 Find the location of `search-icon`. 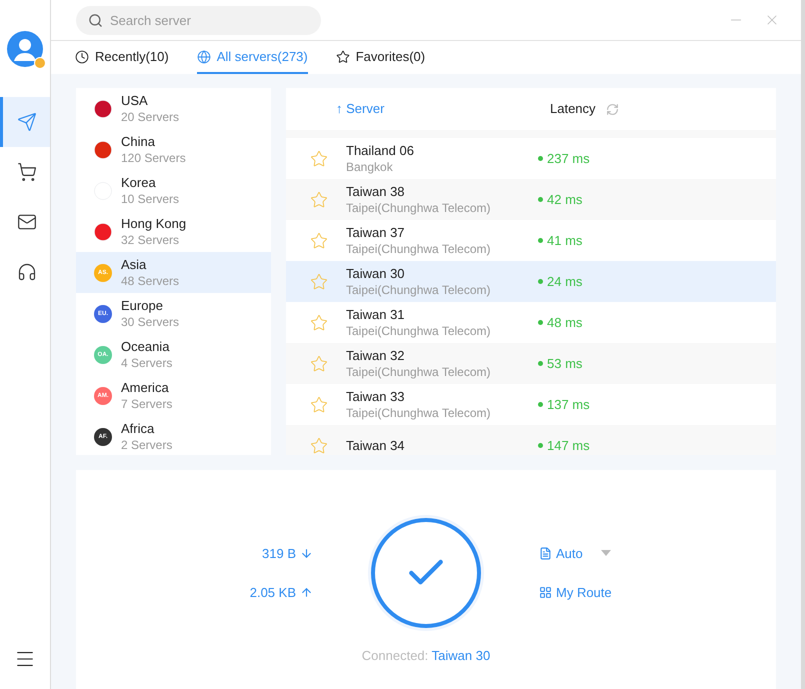

search-icon is located at coordinates (95, 20).